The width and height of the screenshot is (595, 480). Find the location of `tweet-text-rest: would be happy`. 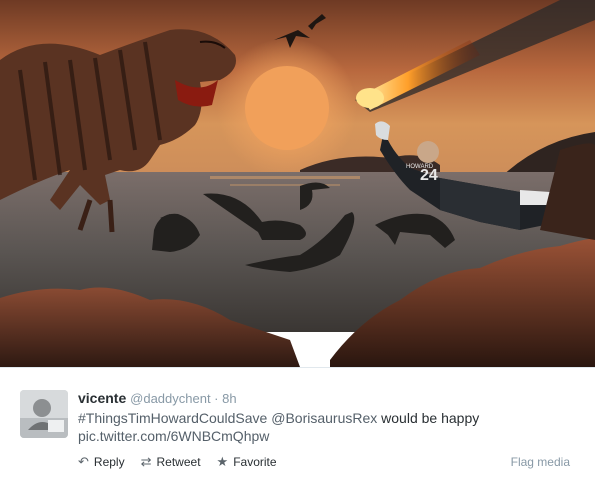

tweet-text-rest: would be happy is located at coordinates (428, 418).